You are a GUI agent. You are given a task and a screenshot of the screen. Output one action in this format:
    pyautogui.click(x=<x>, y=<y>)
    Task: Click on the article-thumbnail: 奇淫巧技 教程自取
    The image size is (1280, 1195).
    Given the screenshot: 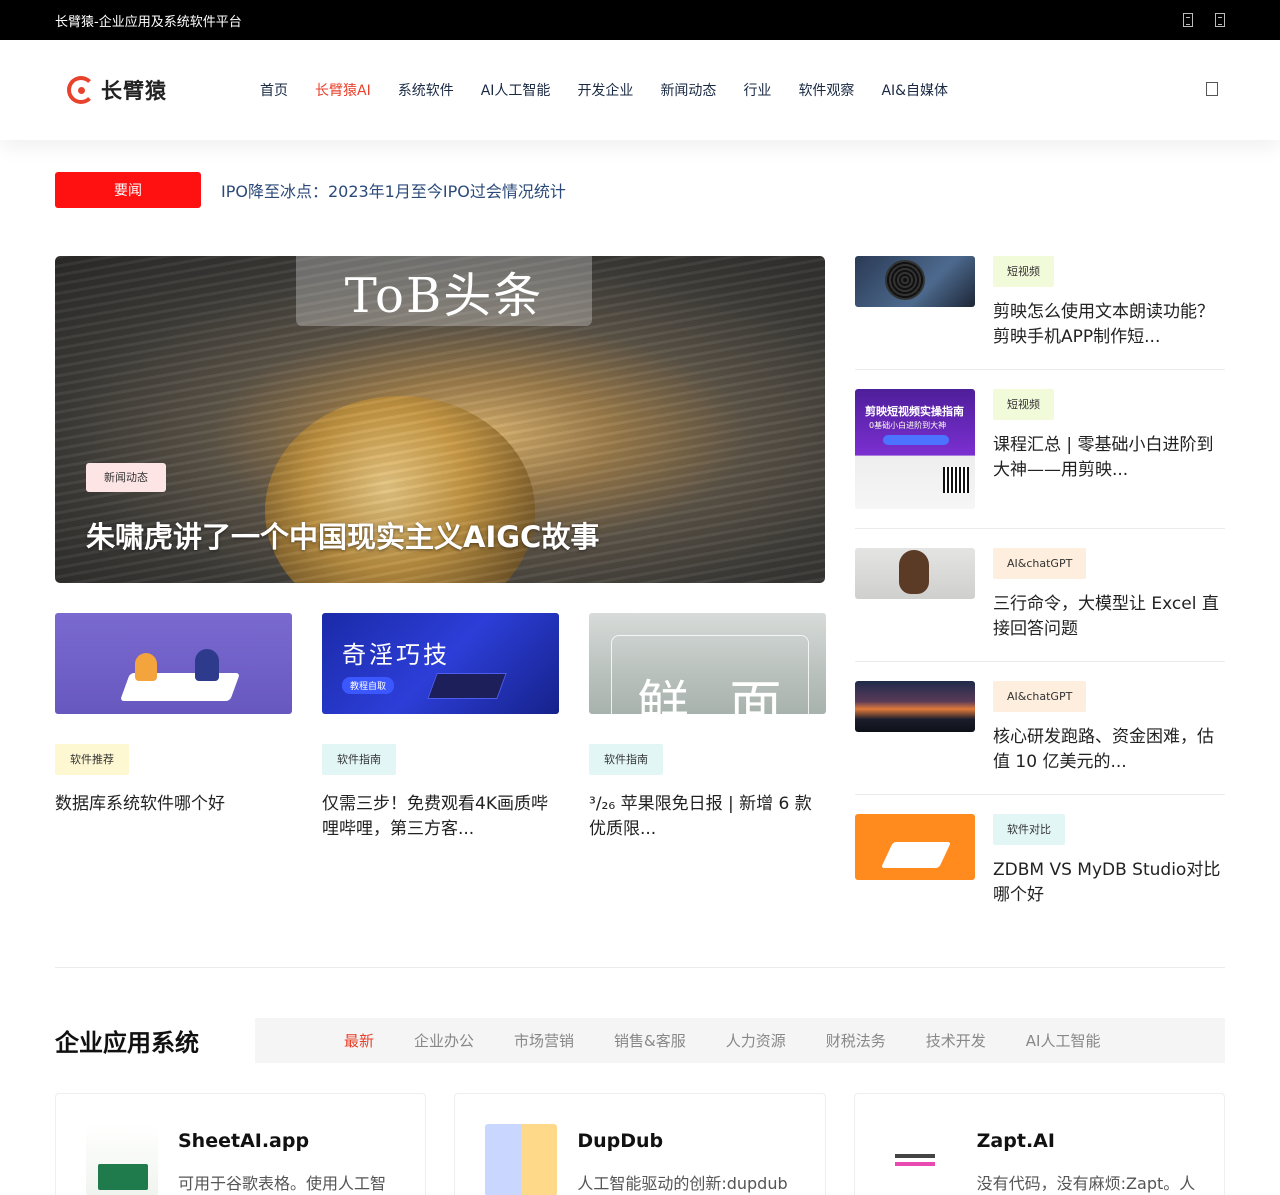 What is the action you would take?
    pyautogui.click(x=440, y=663)
    